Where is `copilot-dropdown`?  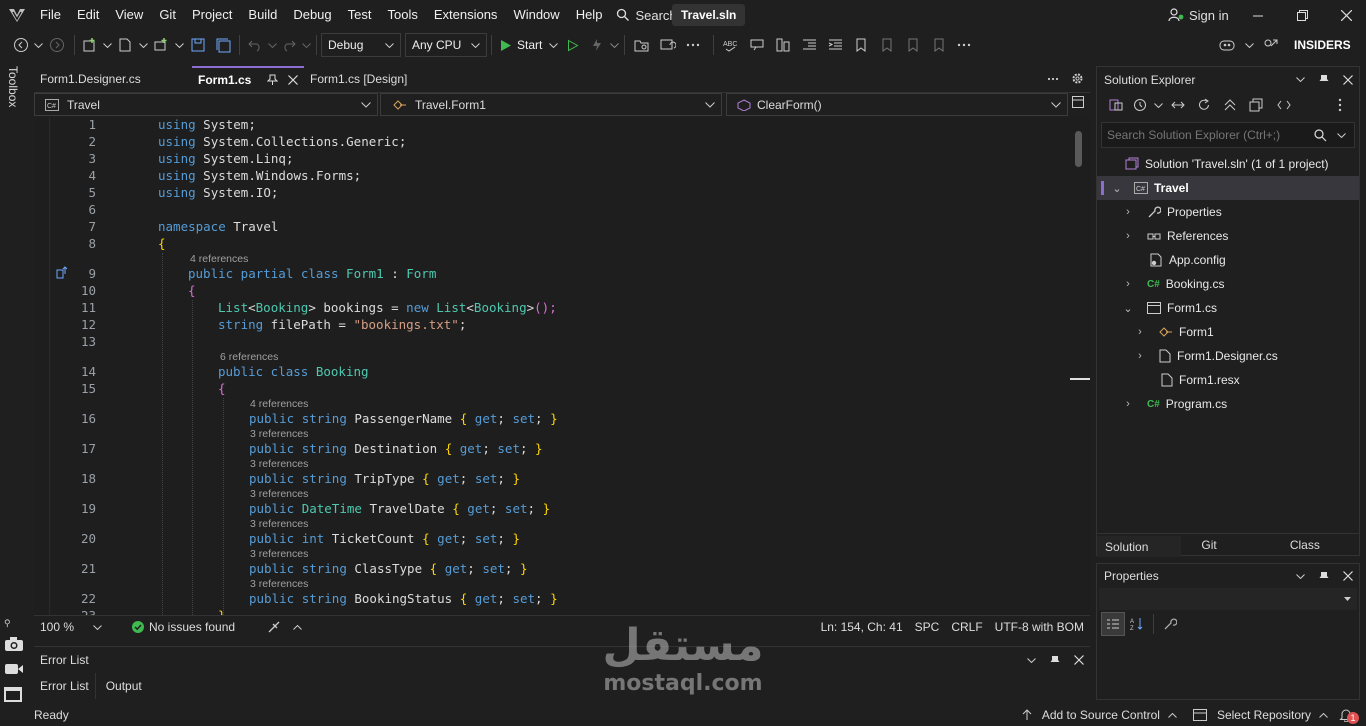
copilot-dropdown is located at coordinates (1249, 45).